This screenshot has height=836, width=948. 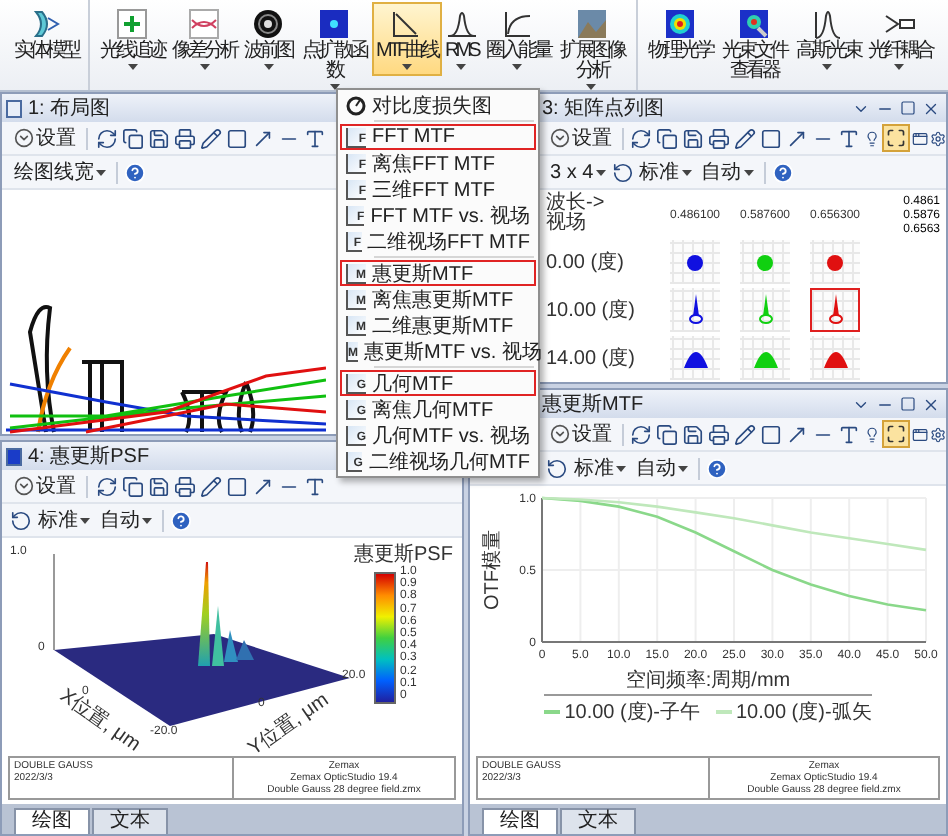 I want to click on ribbon-button: 波前图, so click(x=268, y=39).